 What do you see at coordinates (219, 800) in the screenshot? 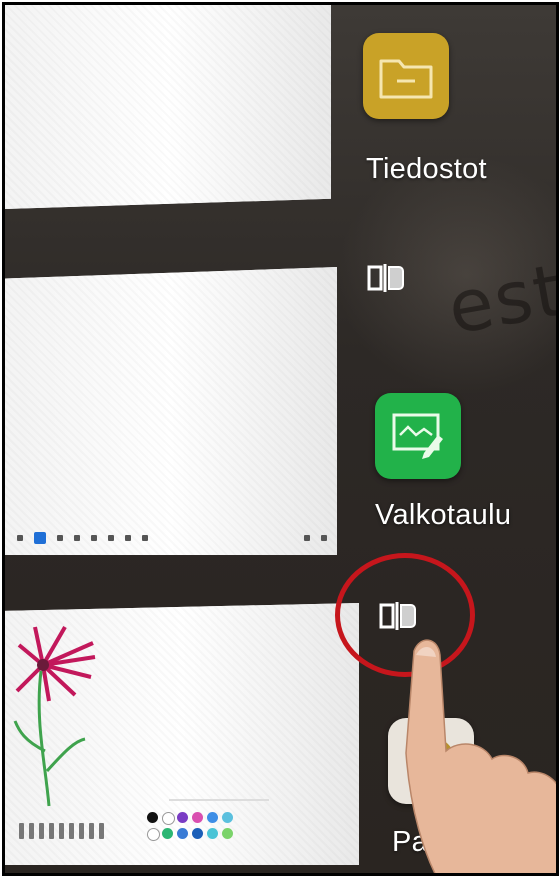
I see `palette-header-line` at bounding box center [219, 800].